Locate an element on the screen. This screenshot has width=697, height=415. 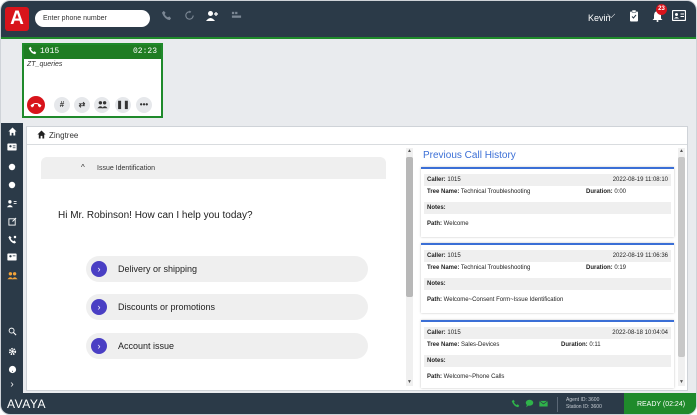
agent-info: Agent ID: 3600 Station ID: 3600 is located at coordinates (584, 404).